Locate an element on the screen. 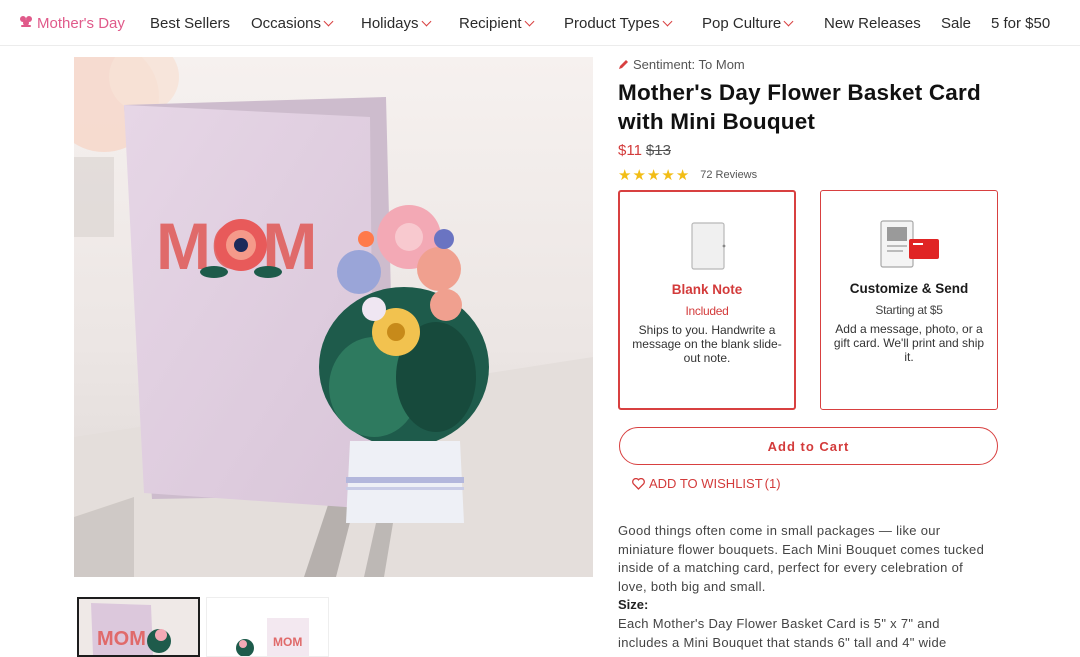 This screenshot has width=1080, height=657. product-rating: ★ ★ ★ ★ ★ 72 Reviews is located at coordinates (687, 175).